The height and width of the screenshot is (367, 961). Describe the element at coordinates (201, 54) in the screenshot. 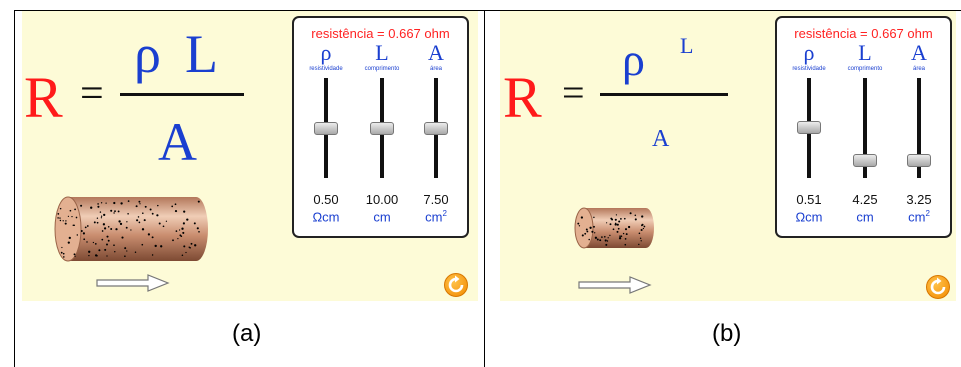

I see `formula-length: L` at that location.